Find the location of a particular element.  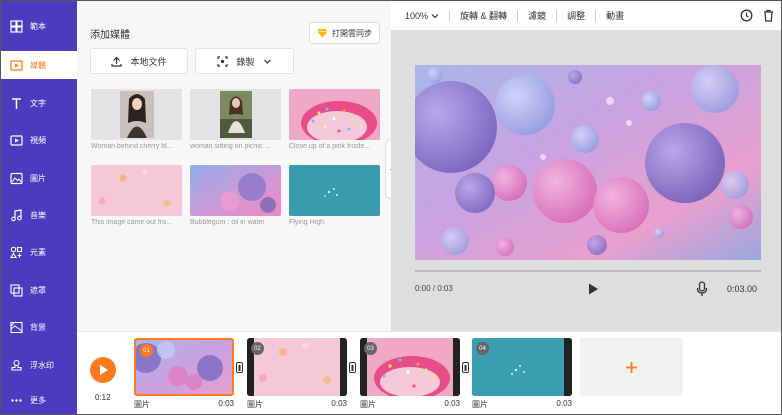

filter-button: 濾鏡 is located at coordinates (537, 15).